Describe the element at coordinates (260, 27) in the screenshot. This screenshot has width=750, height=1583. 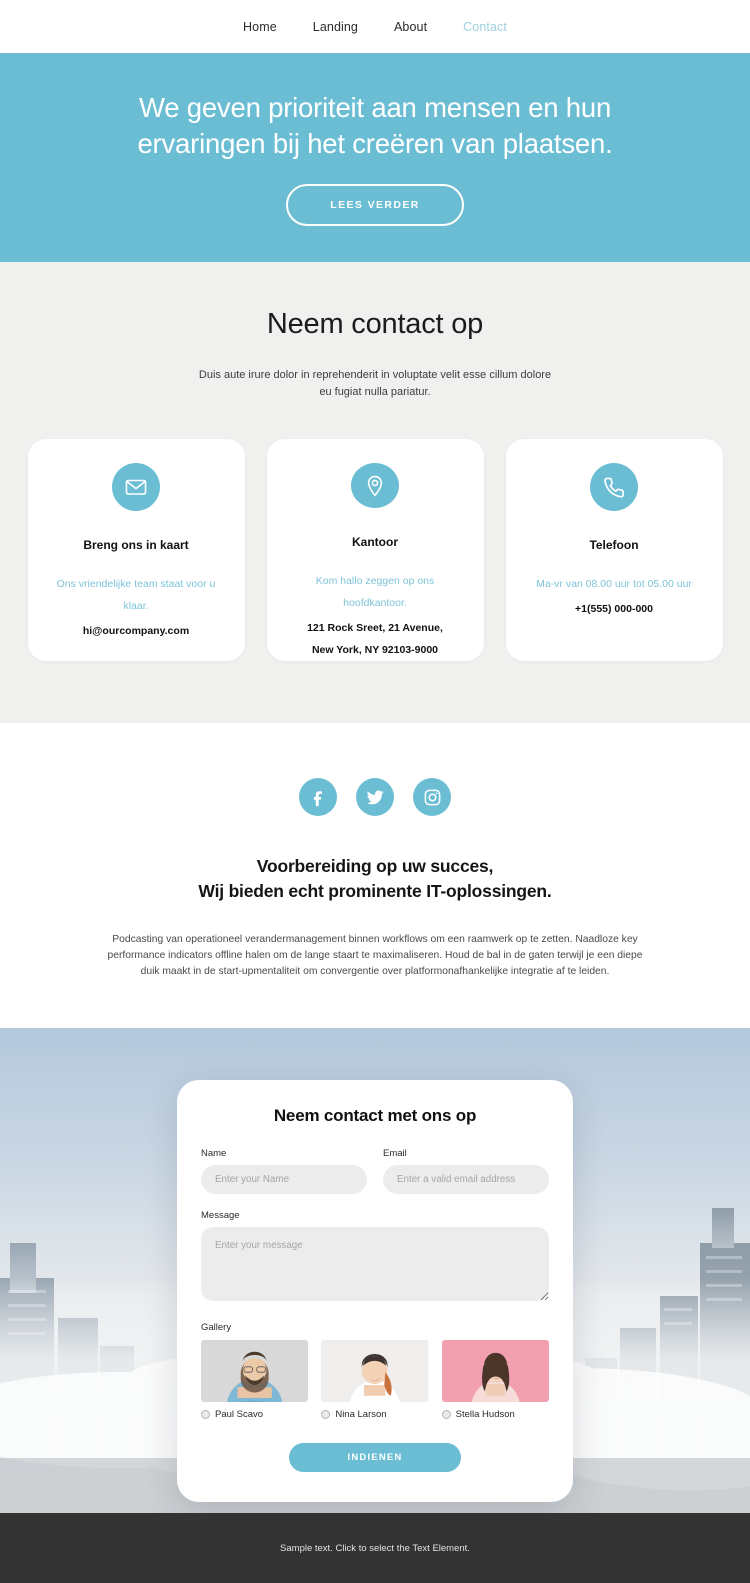
I see `nav-item-home: Home` at that location.